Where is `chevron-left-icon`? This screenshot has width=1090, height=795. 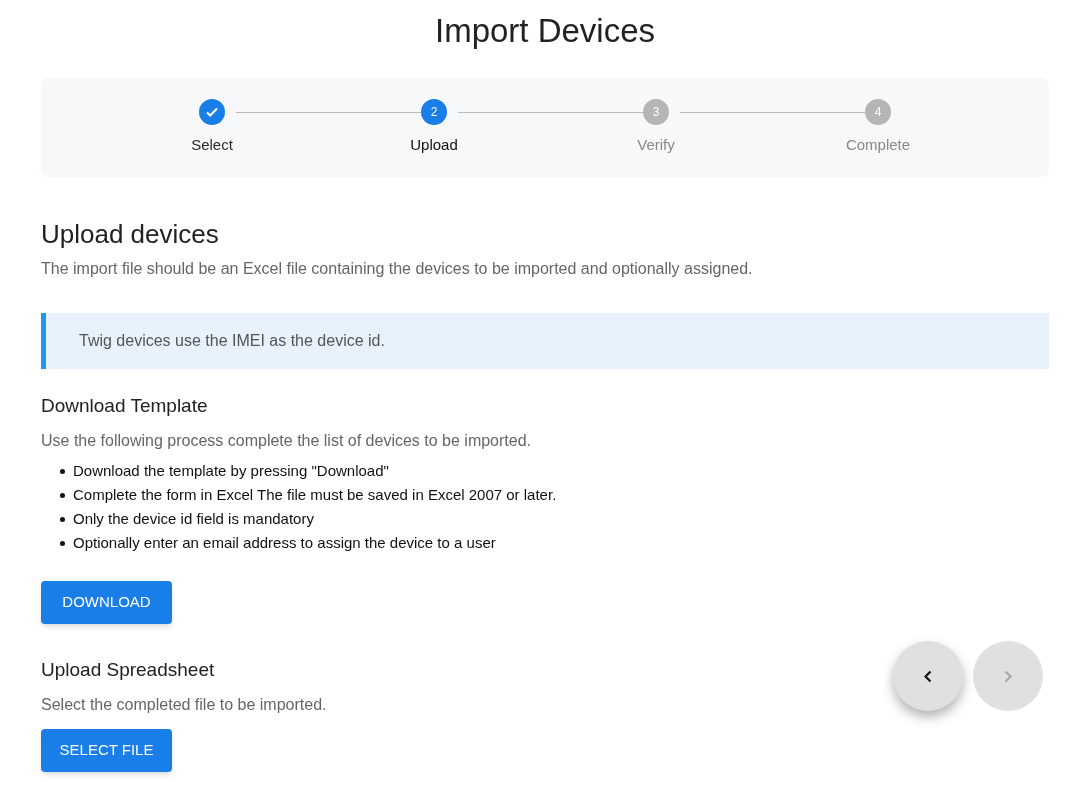
chevron-left-icon is located at coordinates (928, 676).